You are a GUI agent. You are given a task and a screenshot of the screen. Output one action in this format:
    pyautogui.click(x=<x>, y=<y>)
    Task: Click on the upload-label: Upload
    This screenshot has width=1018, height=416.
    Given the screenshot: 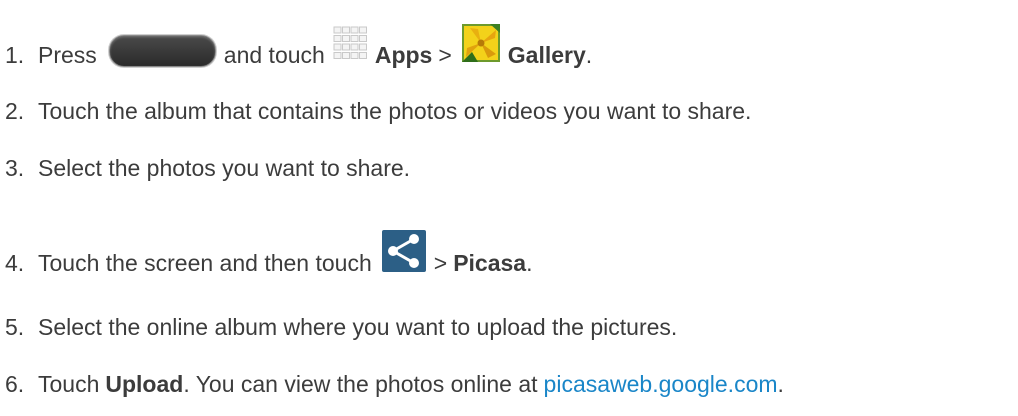 What is the action you would take?
    pyautogui.click(x=144, y=384)
    